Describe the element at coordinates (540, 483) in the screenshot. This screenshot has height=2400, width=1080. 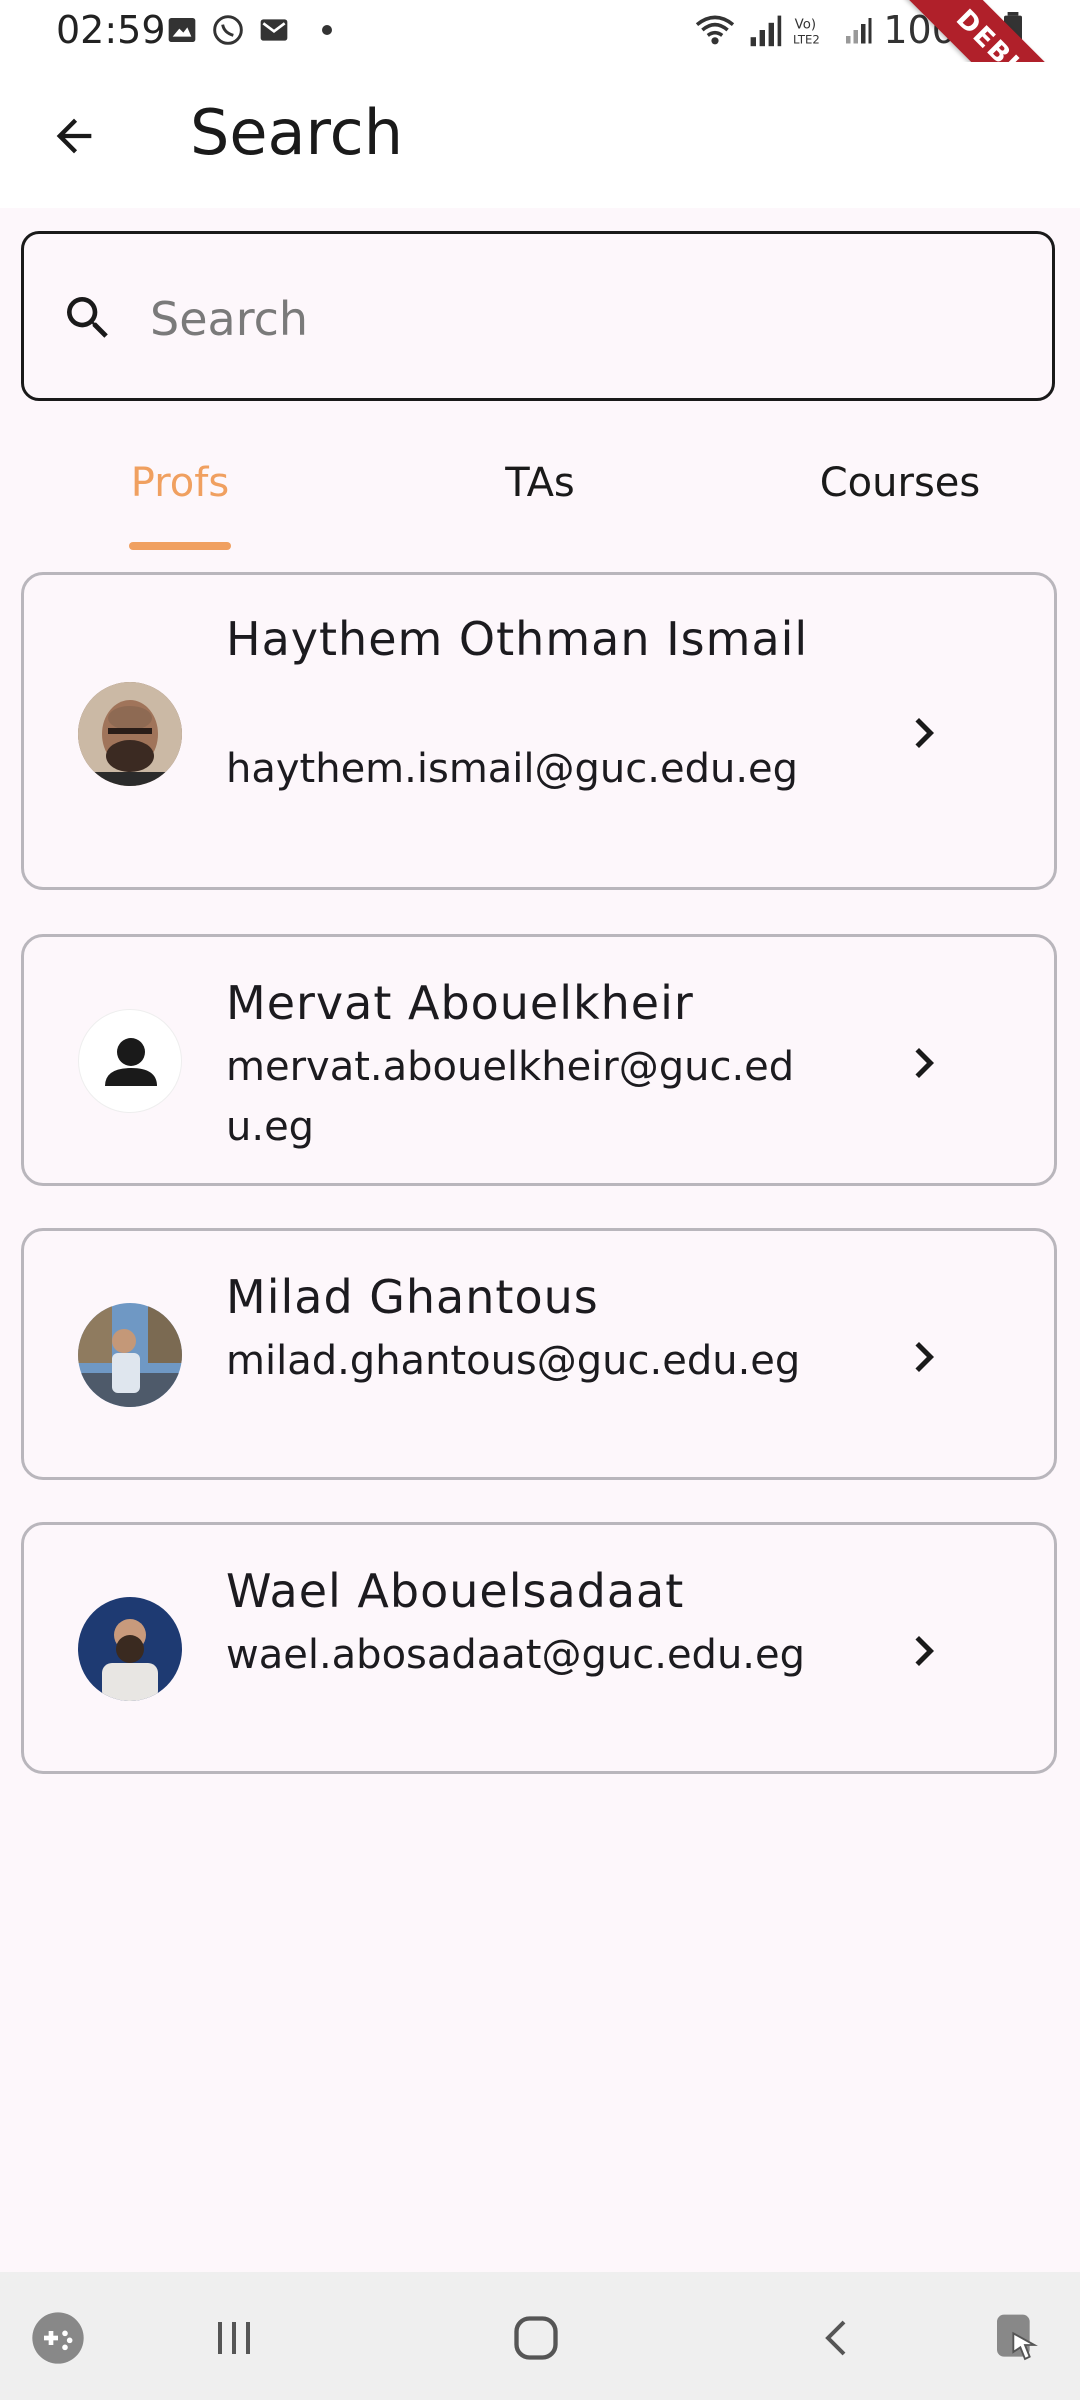
I see `tab-tas: TAs` at that location.